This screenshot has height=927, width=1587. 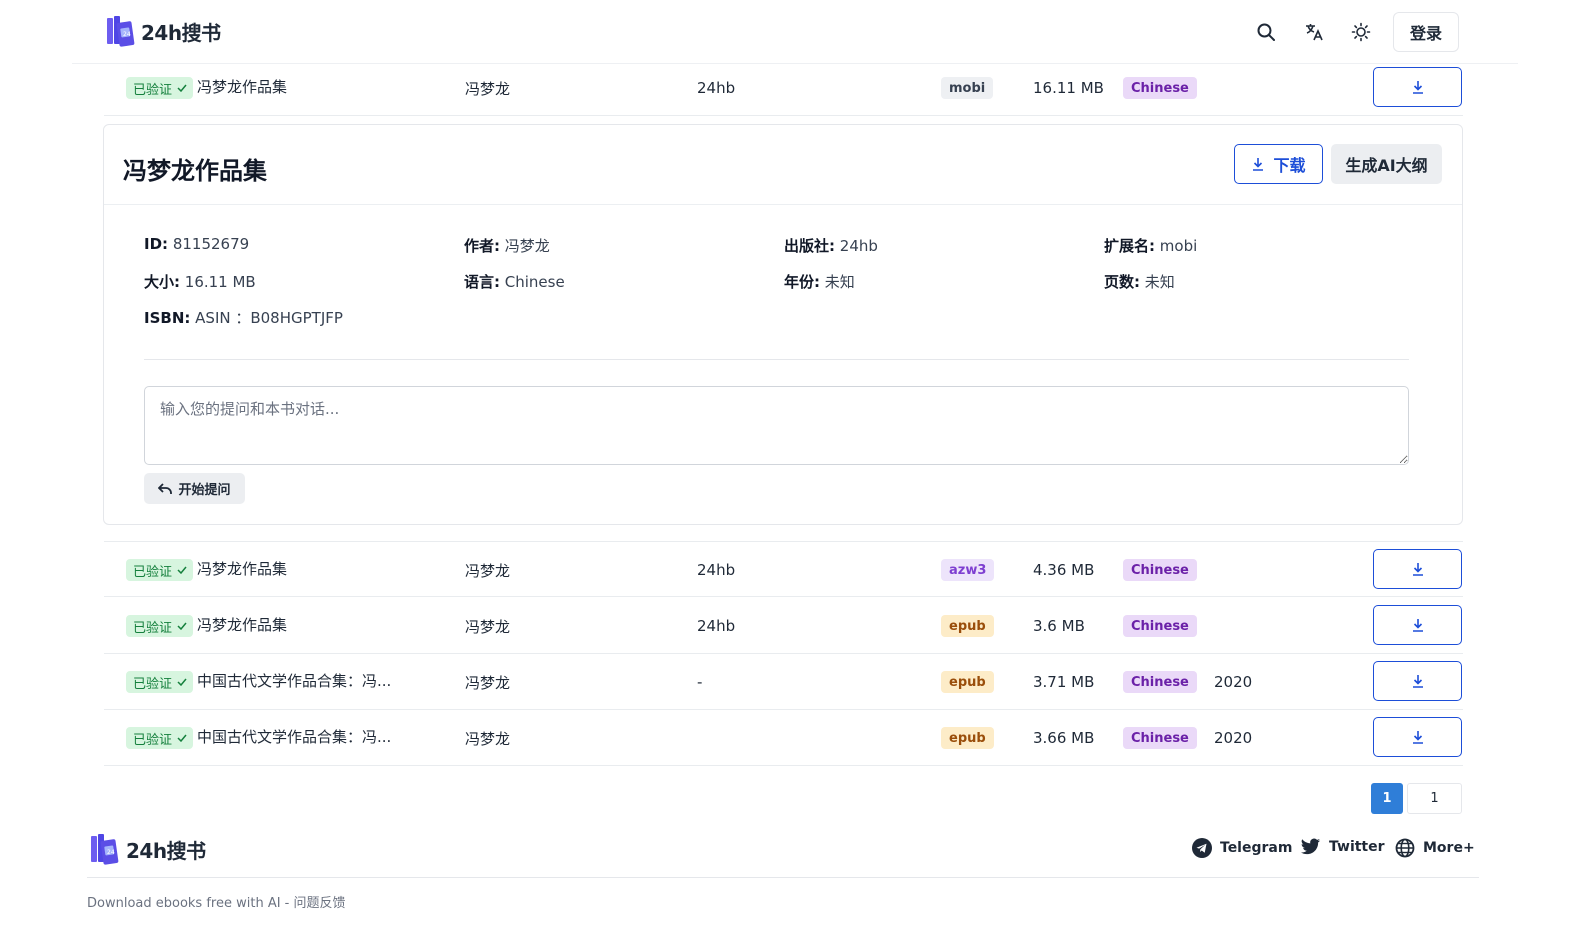 I want to click on table-row: 已验证 冯梦龙作品集 冯梦龙 24hb epub 3.6 MB Chinese, so click(x=783, y=626).